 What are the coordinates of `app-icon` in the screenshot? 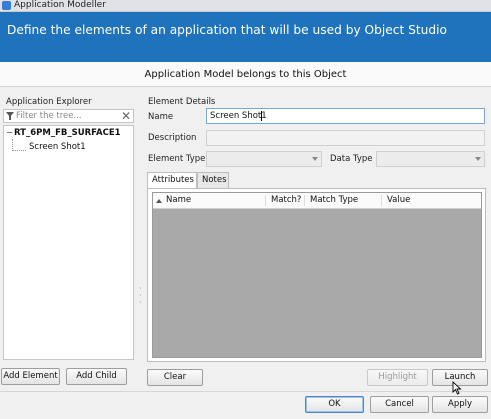 It's located at (6, 5).